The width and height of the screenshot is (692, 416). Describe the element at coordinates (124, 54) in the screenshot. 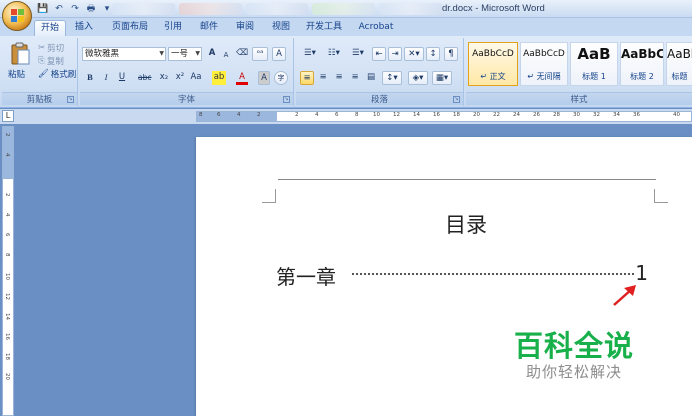

I see `font-family-combo: 微软雅黑 ▼` at that location.